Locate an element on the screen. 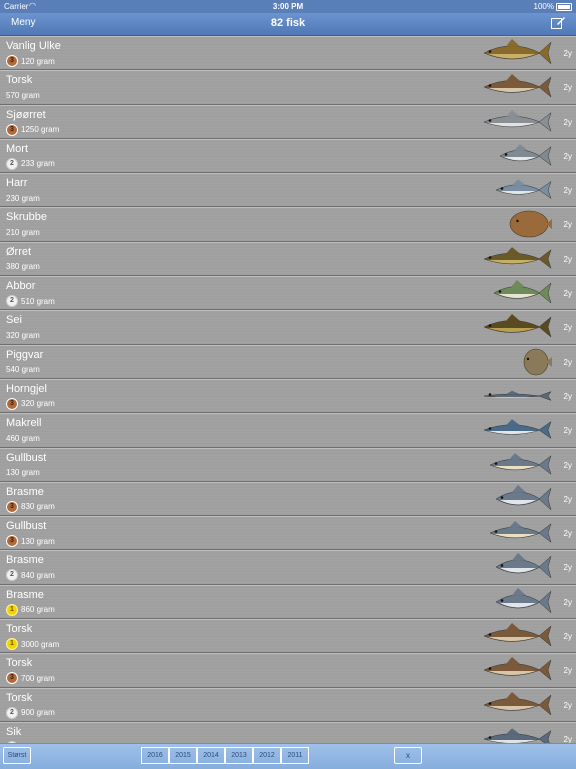 The height and width of the screenshot is (769, 576). bottom-toolbar: Størst 2016 2015 2014 2013 2012 2011 x is located at coordinates (288, 756).